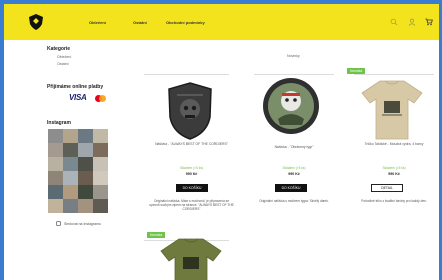 The width and height of the screenshot is (442, 280). I want to click on mastercard-logo-icon-right, so click(102, 98).